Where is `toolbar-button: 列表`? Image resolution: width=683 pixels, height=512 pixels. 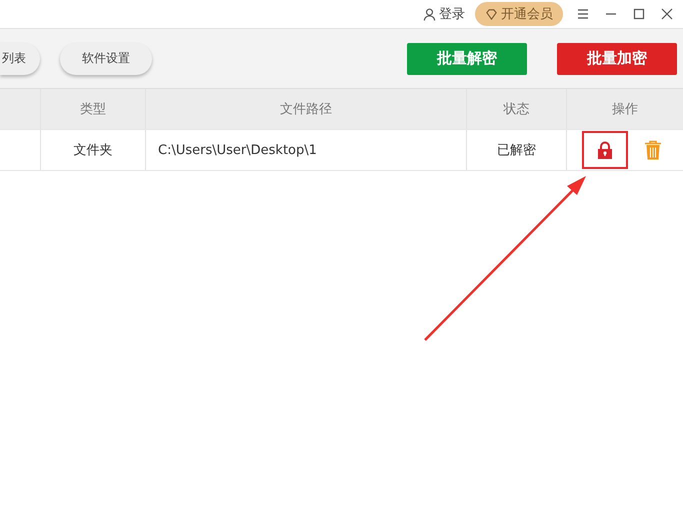
toolbar-button: 列表 is located at coordinates (20, 58).